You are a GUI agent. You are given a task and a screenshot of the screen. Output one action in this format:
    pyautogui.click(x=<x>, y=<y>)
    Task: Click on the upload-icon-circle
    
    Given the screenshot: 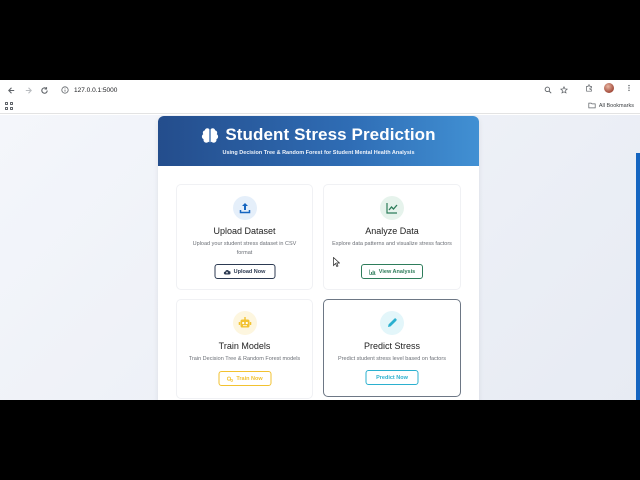 What is the action you would take?
    pyautogui.click(x=244, y=208)
    